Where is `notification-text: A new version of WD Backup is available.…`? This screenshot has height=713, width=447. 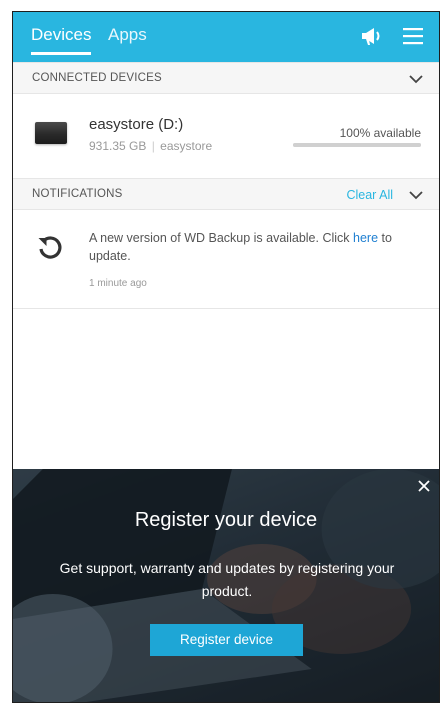 notification-text: A new version of WD Backup is available.… is located at coordinates (221, 238).